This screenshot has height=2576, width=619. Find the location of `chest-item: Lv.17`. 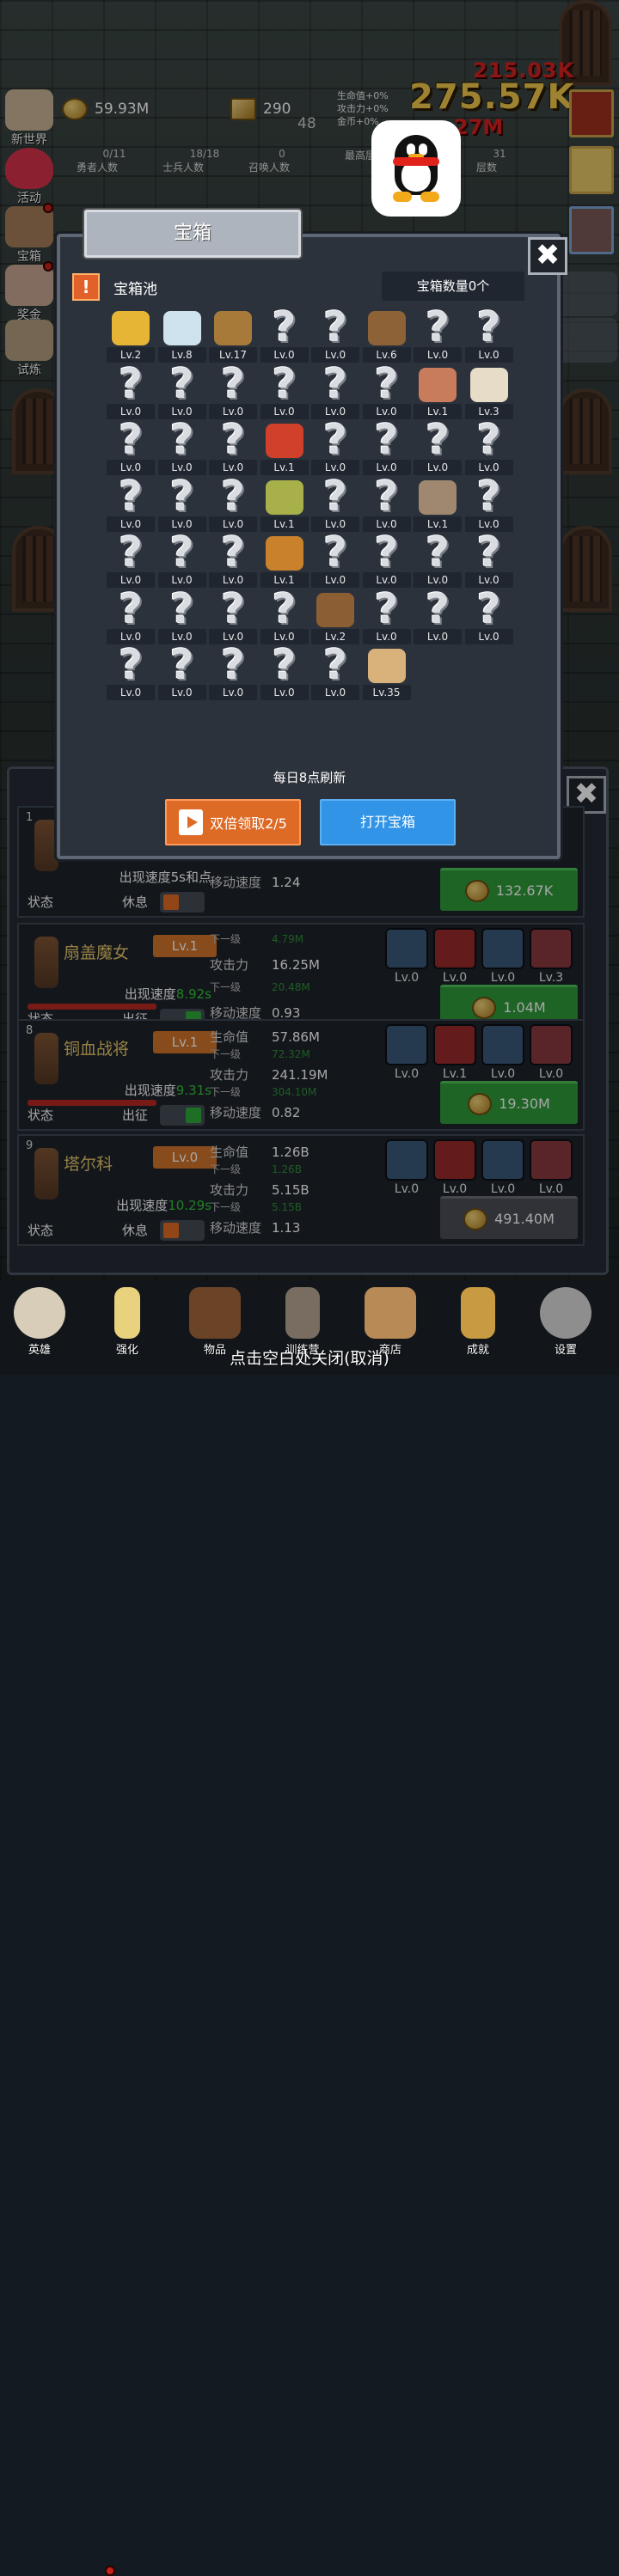

chest-item: Lv.17 is located at coordinates (233, 336).